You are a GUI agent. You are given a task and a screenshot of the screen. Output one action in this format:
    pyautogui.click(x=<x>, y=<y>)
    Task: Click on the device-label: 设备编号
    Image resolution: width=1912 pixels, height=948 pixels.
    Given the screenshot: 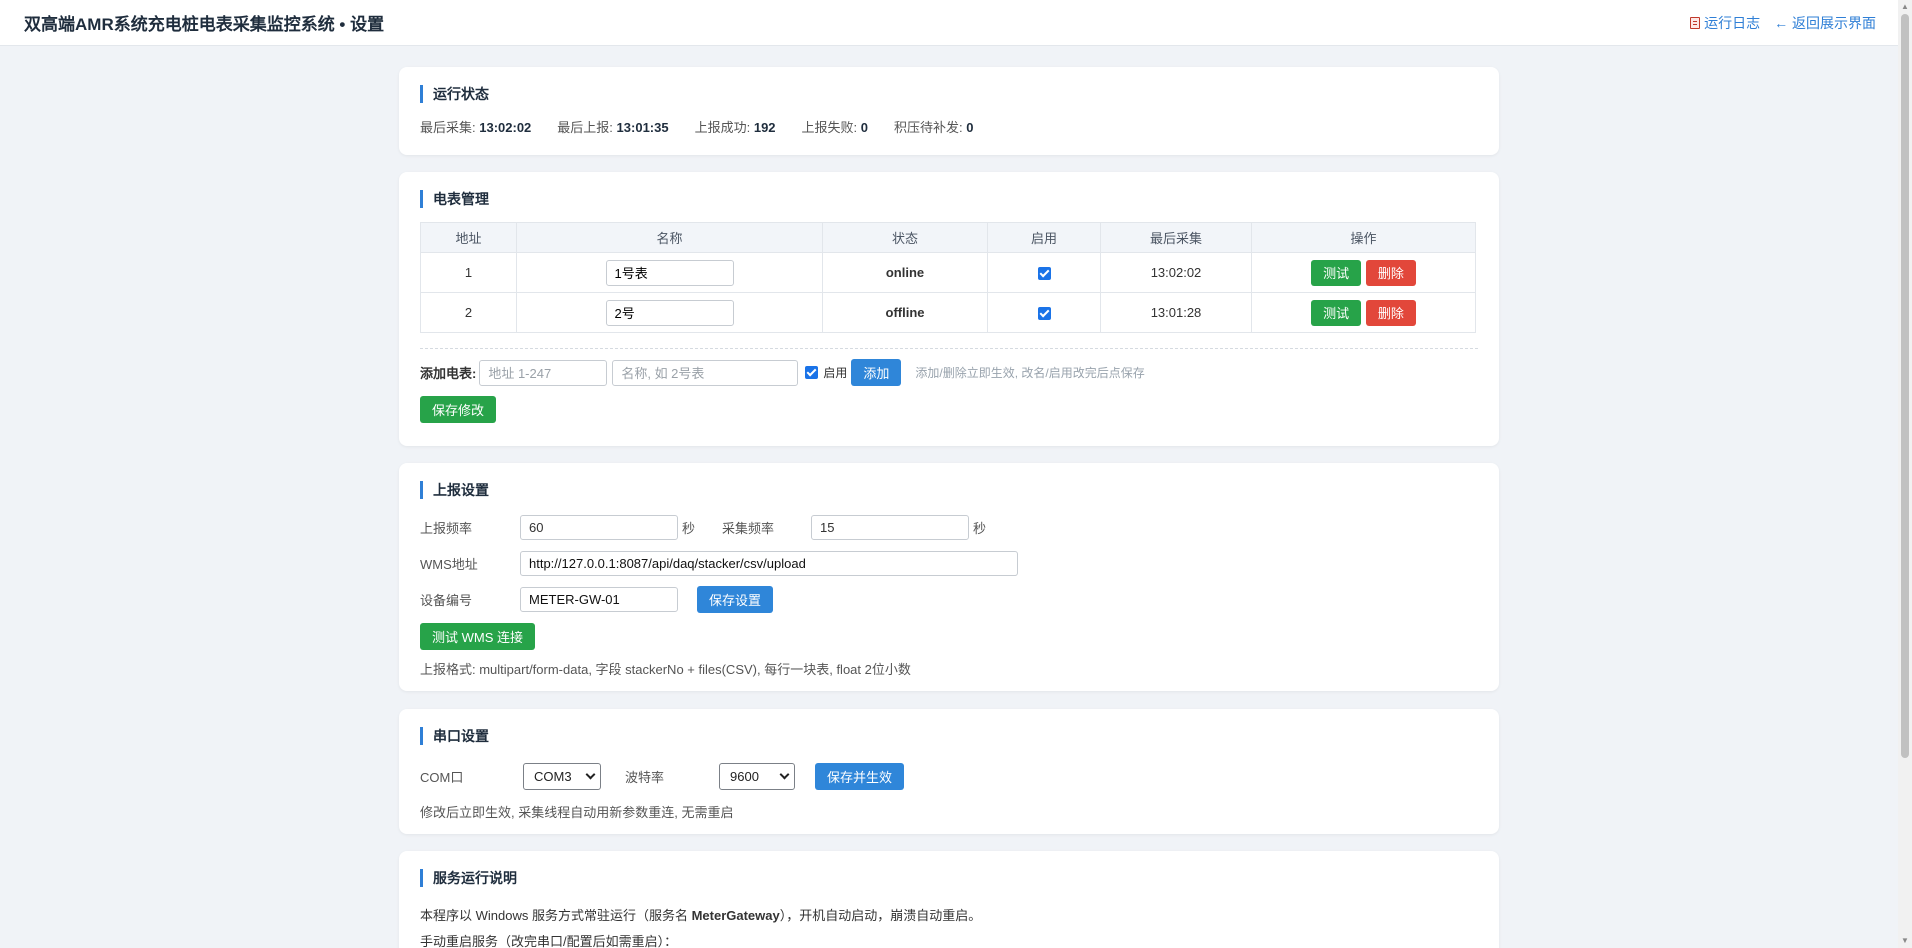 What is the action you would take?
    pyautogui.click(x=446, y=600)
    